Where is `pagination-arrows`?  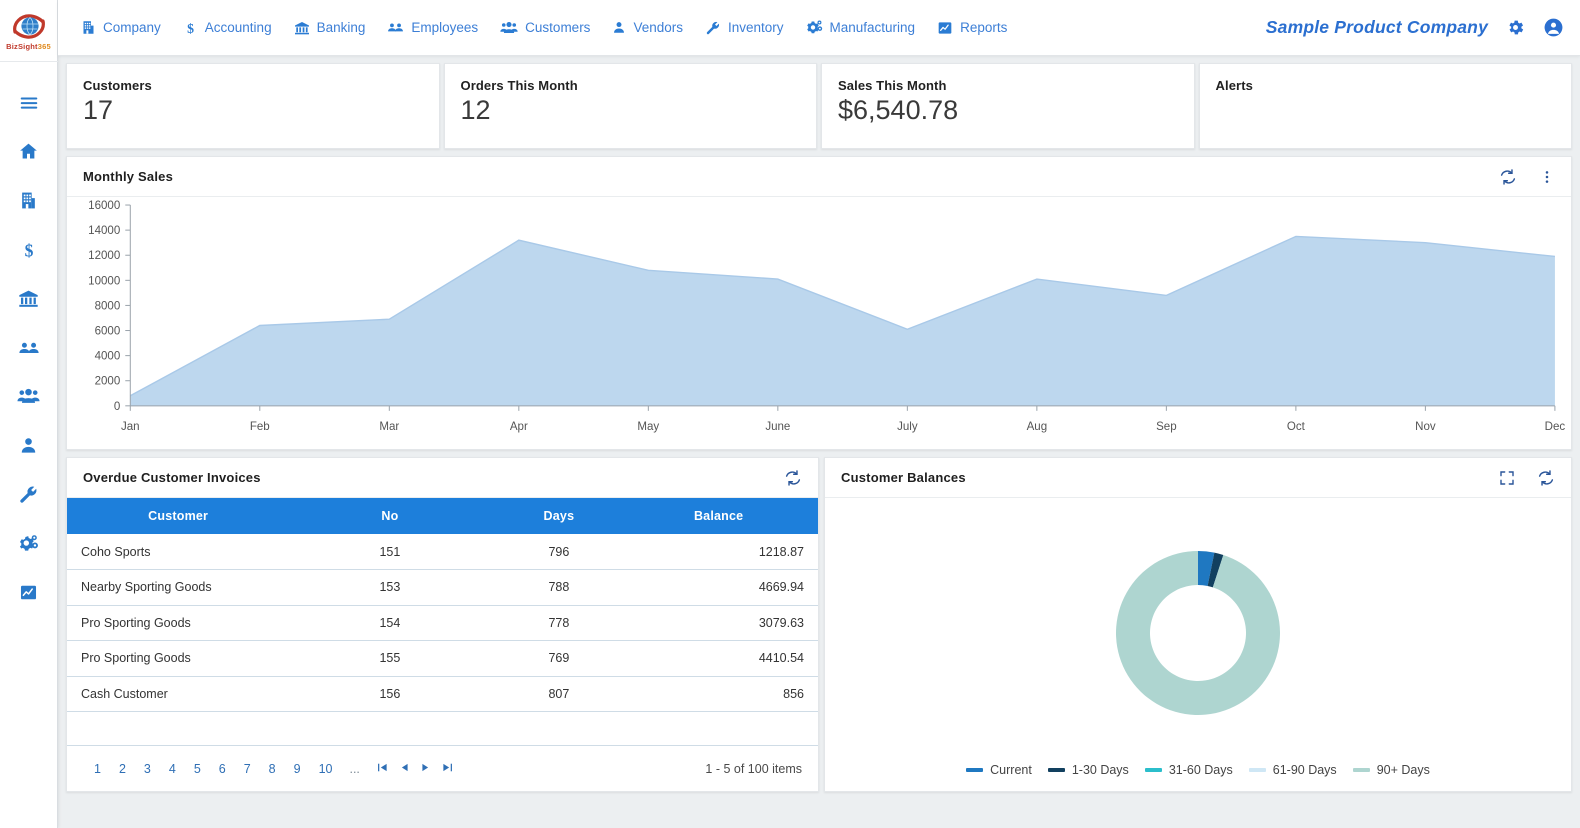
pagination-arrows is located at coordinates (415, 769).